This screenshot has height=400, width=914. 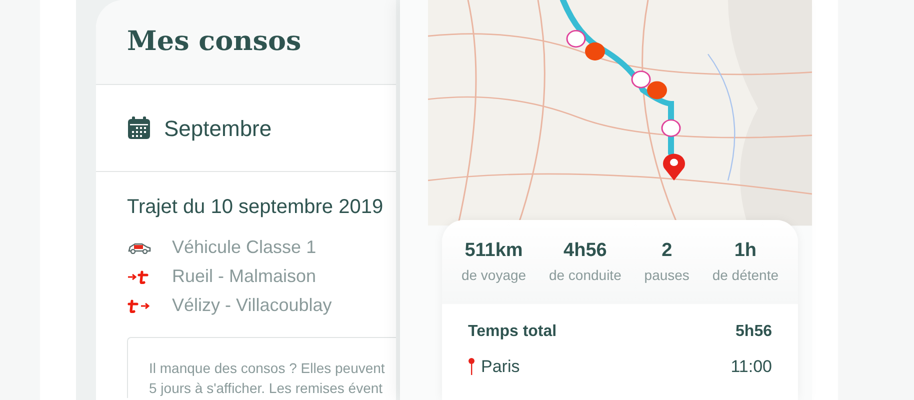 I want to click on notice-text: Il manque des consos ? Elles peuvent, so click(x=267, y=368).